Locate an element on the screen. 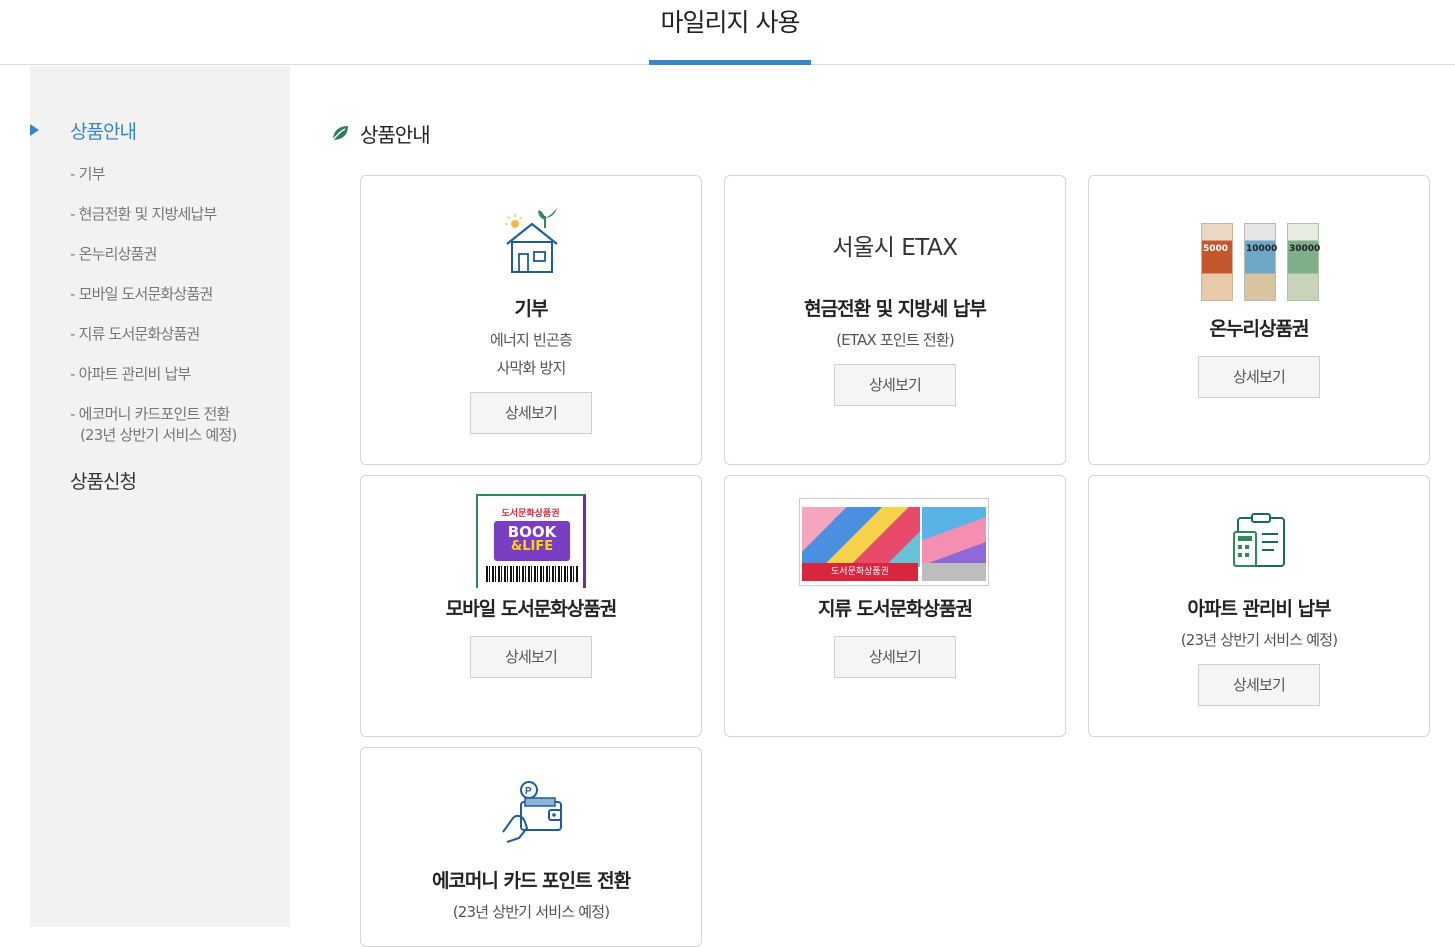 The height and width of the screenshot is (947, 1455). section-header: 상품안내 is located at coordinates (380, 133).